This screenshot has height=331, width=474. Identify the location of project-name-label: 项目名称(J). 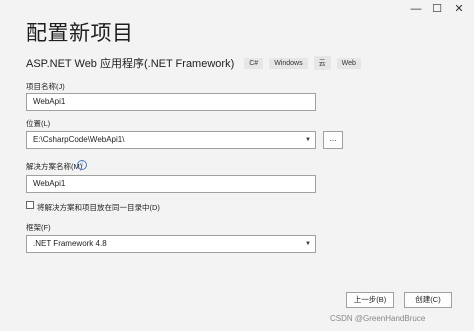
(45, 86).